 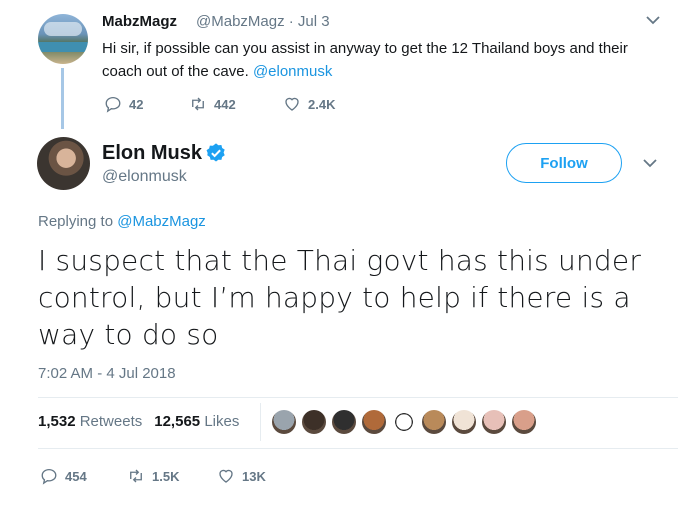 I want to click on replying-to: Replying to @MabzMagz, so click(x=122, y=221).